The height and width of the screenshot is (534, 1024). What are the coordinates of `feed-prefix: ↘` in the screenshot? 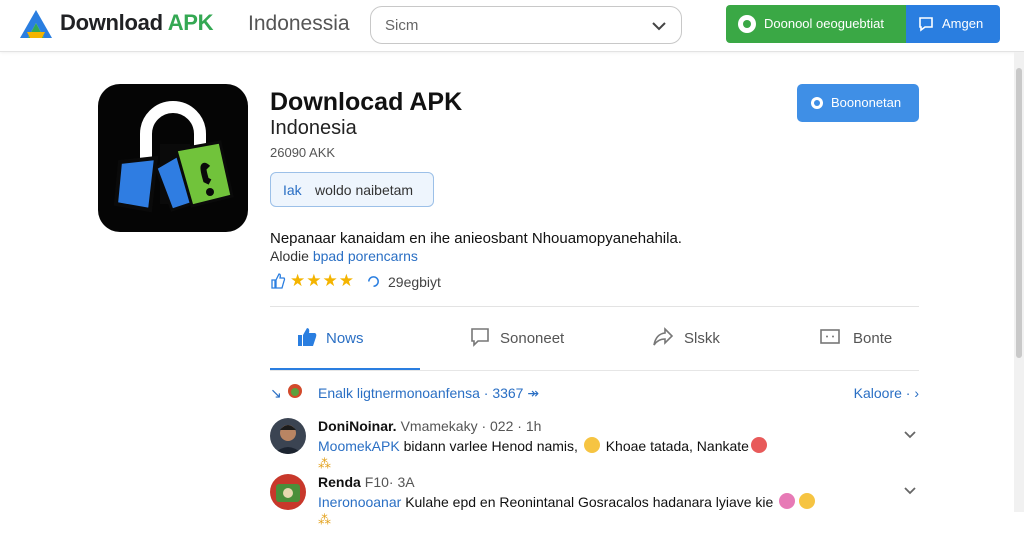 It's located at (276, 393).